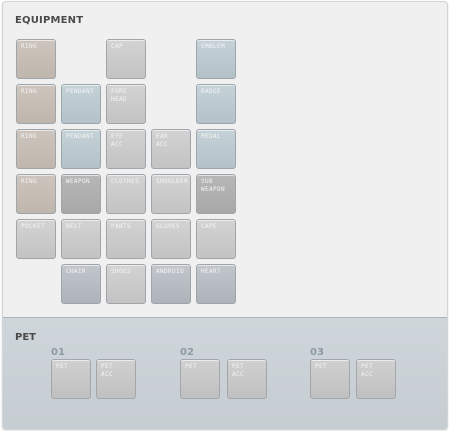 This screenshot has height=431, width=449. What do you see at coordinates (36, 104) in the screenshot?
I see `slot-ring-2: RING` at bounding box center [36, 104].